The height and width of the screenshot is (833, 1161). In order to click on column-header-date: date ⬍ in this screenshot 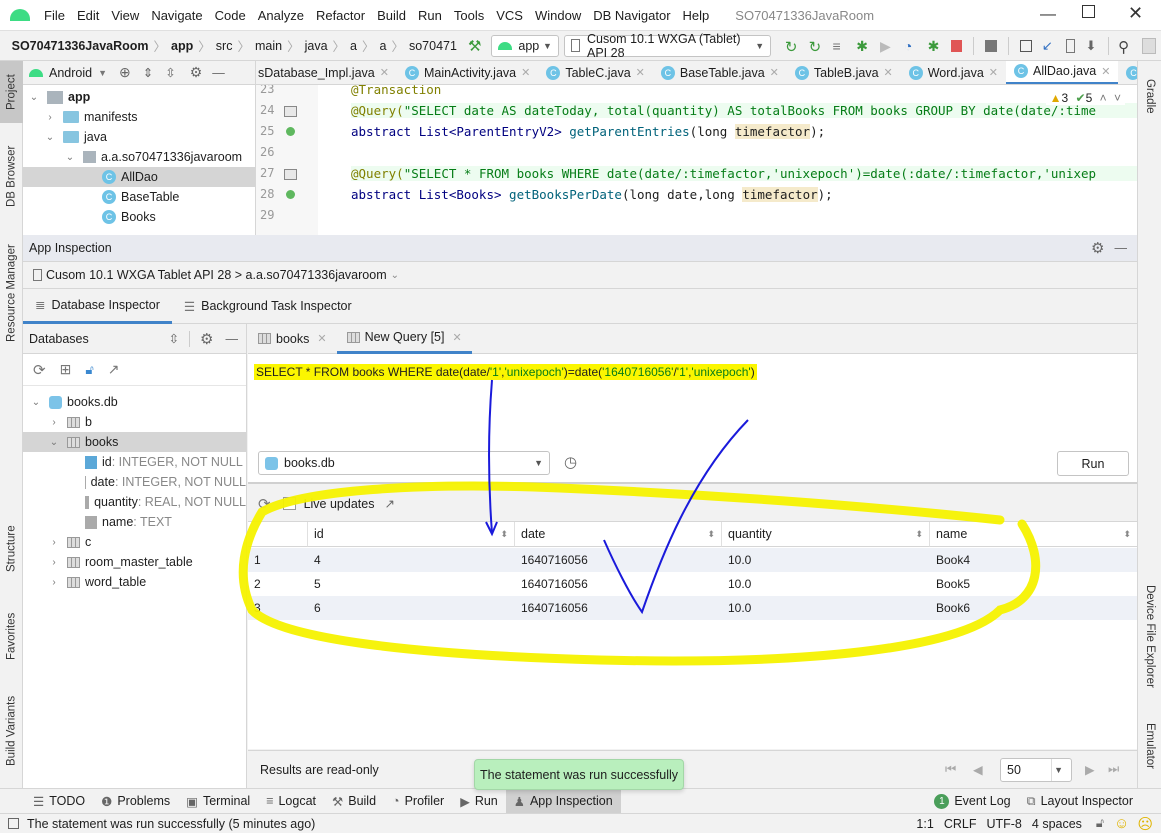, I will do `click(618, 534)`.